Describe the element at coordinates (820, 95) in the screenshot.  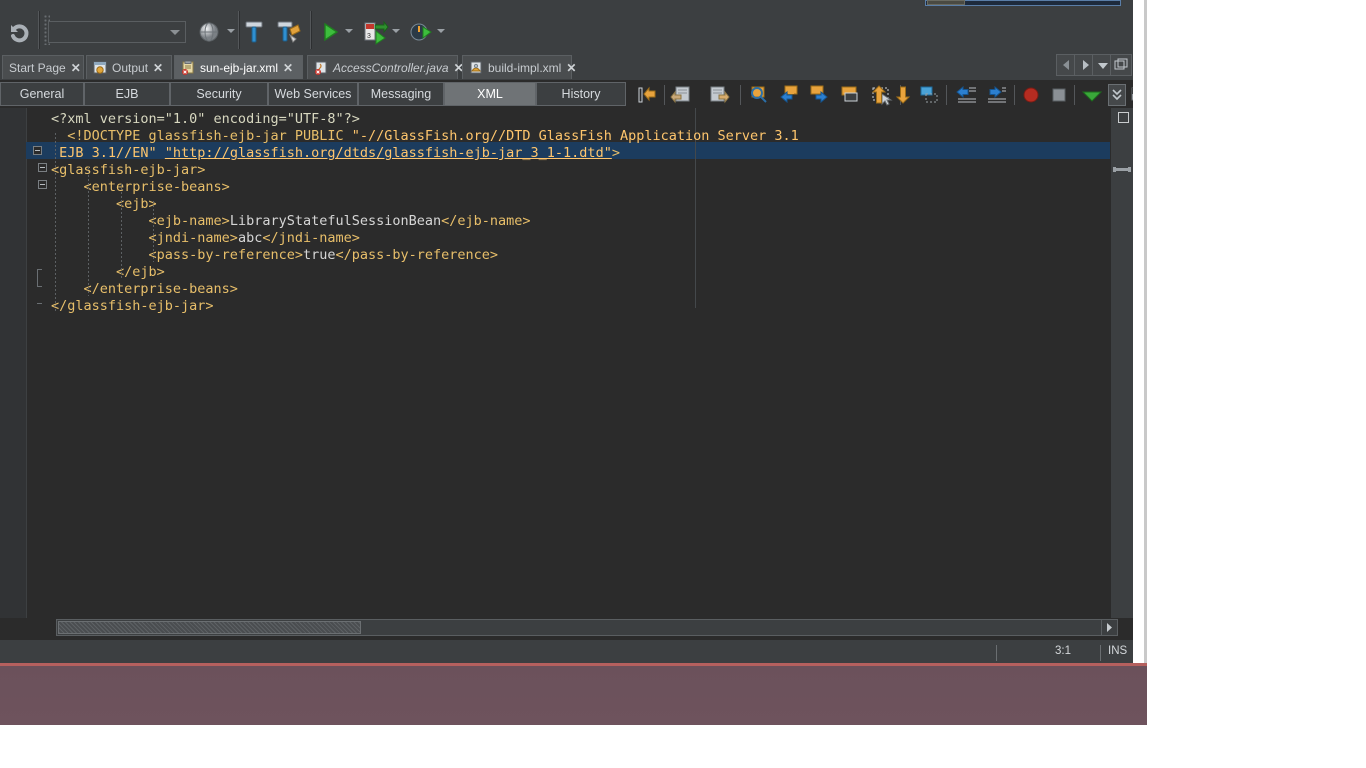
I see `find-next-button` at that location.